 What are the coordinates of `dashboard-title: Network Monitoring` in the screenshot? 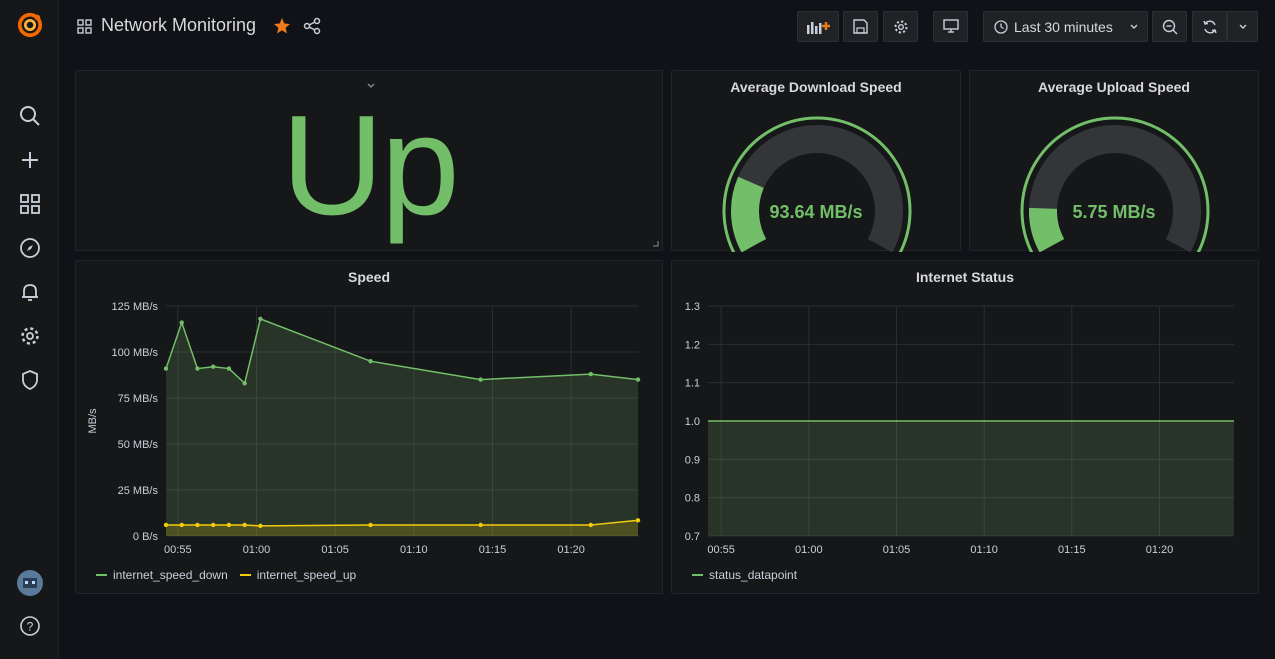 It's located at (178, 25).